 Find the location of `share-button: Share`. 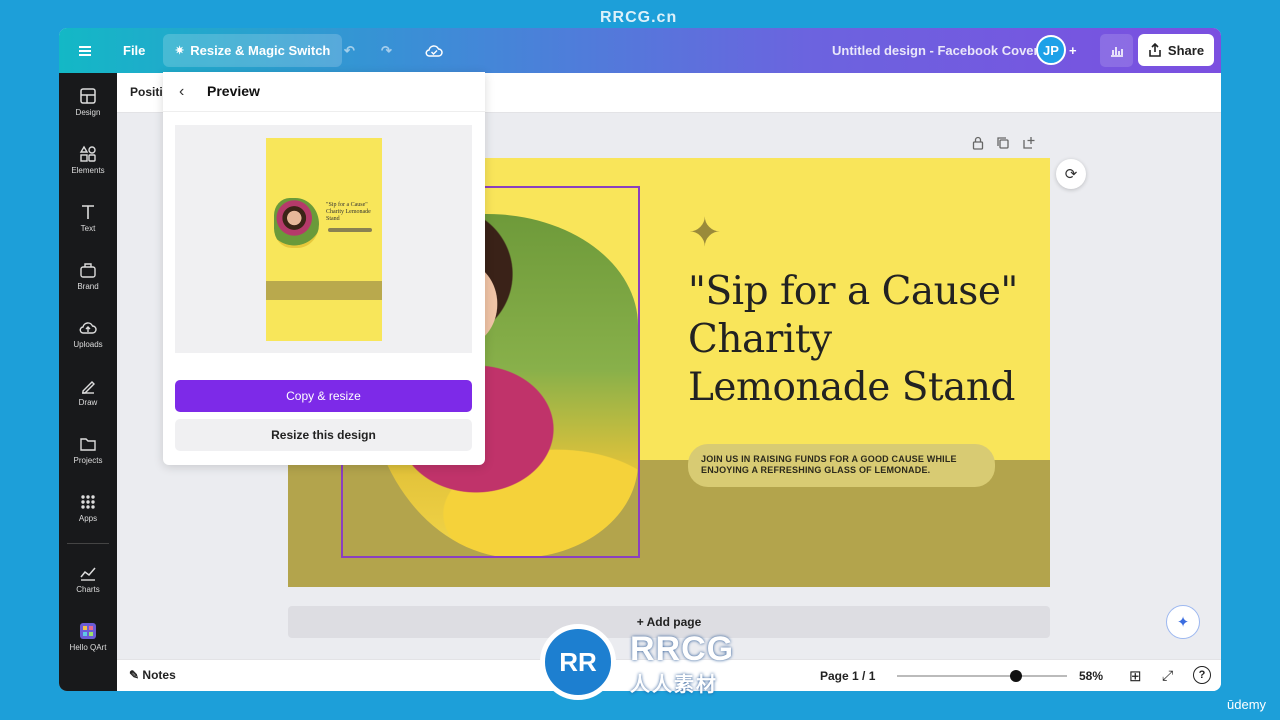

share-button: Share is located at coordinates (1176, 50).